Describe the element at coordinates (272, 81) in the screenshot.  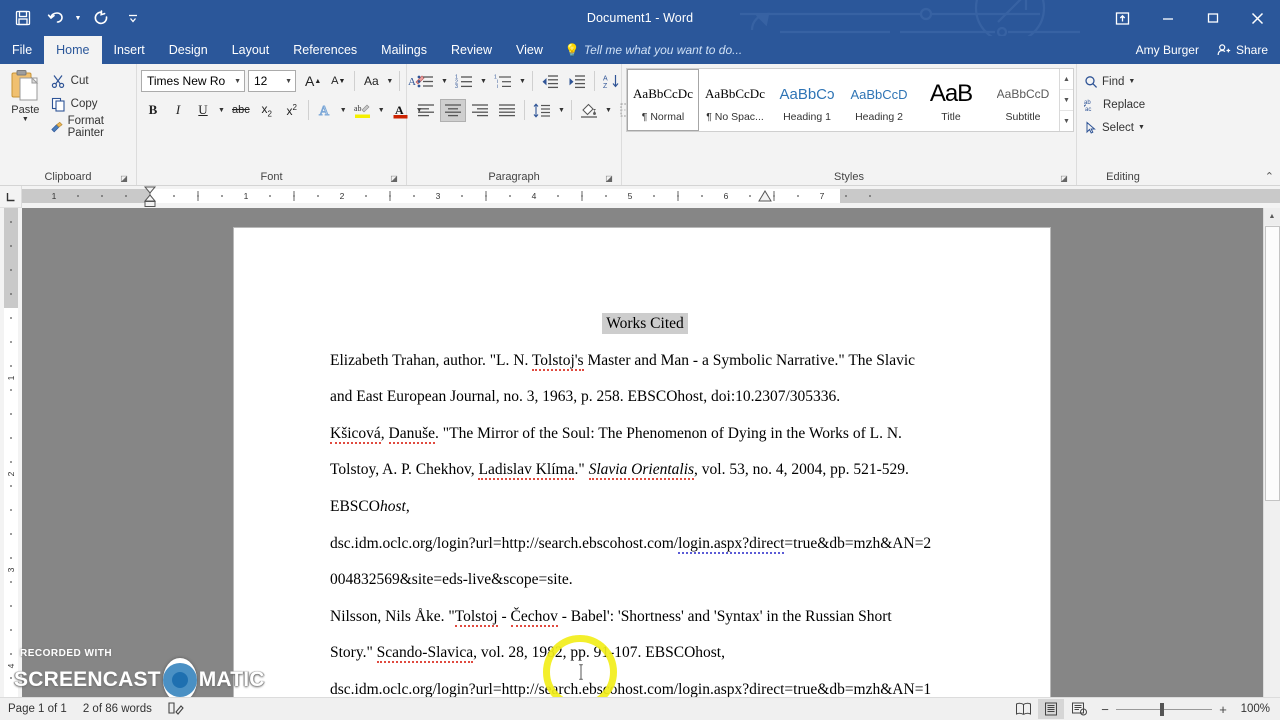
I see `font-size-combo: 12 ▼` at that location.